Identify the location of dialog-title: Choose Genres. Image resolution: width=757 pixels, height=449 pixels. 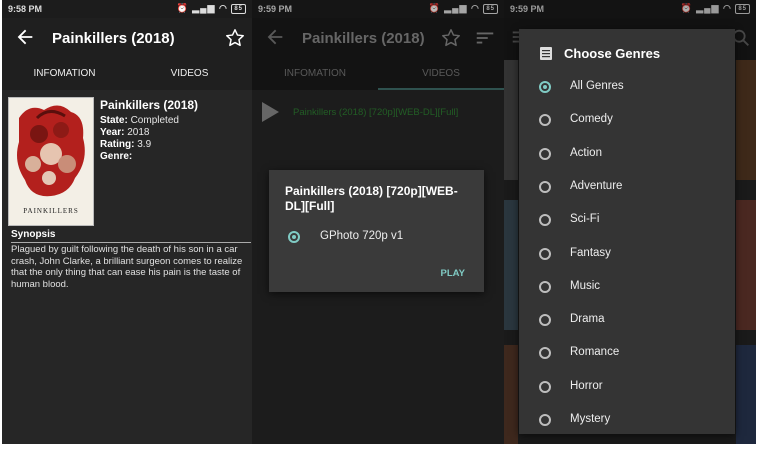
(612, 53).